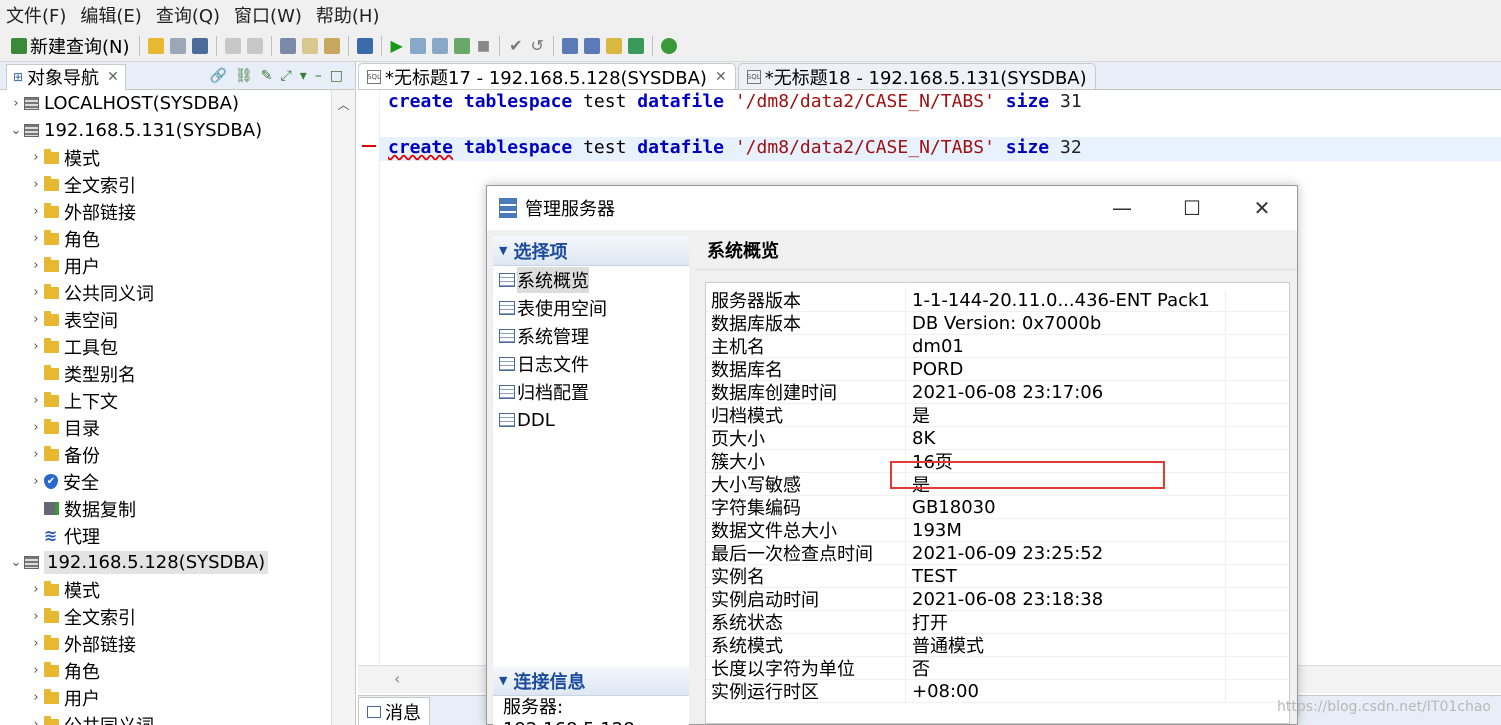 The image size is (1501, 725). Describe the element at coordinates (218, 76) in the screenshot. I see `connect-icon: 🔗` at that location.